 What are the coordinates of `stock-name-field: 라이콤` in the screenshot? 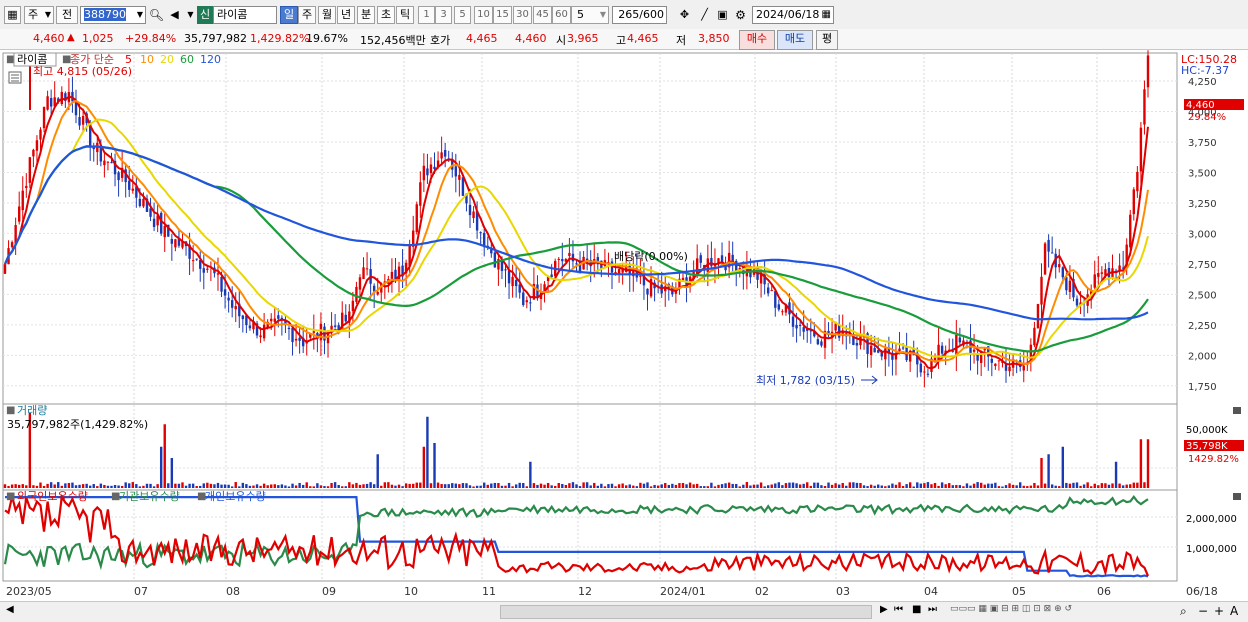 It's located at (245, 15).